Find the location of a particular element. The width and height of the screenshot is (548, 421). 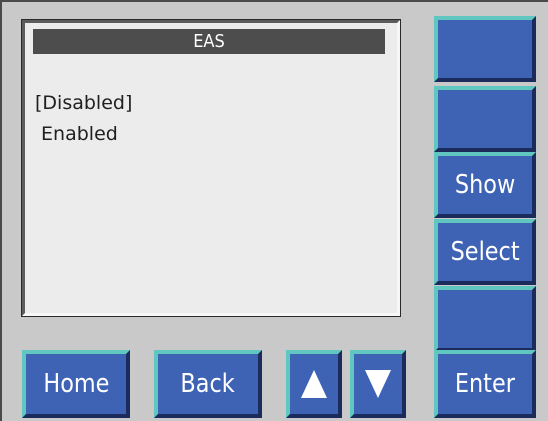

show-button-label: Show is located at coordinates (485, 185).